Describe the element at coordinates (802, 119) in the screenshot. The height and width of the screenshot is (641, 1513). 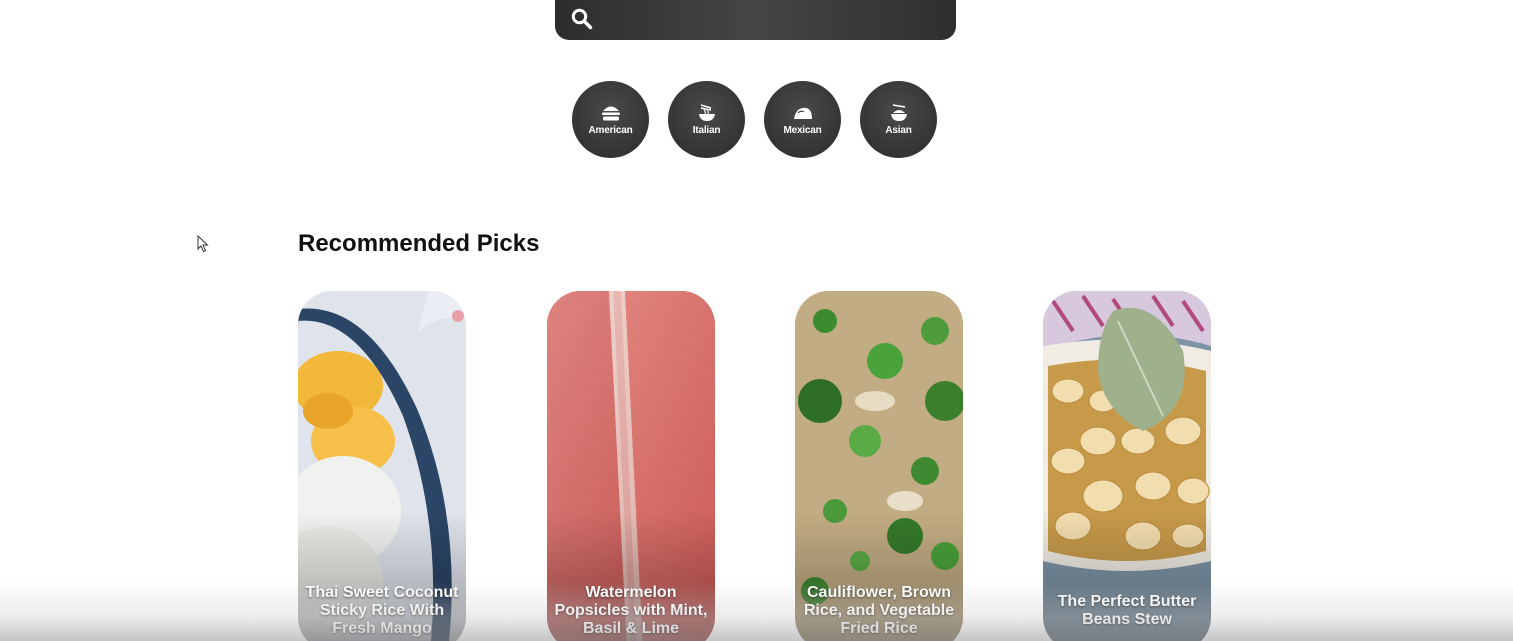
I see `cuisine-mexican-button: Mexican` at that location.